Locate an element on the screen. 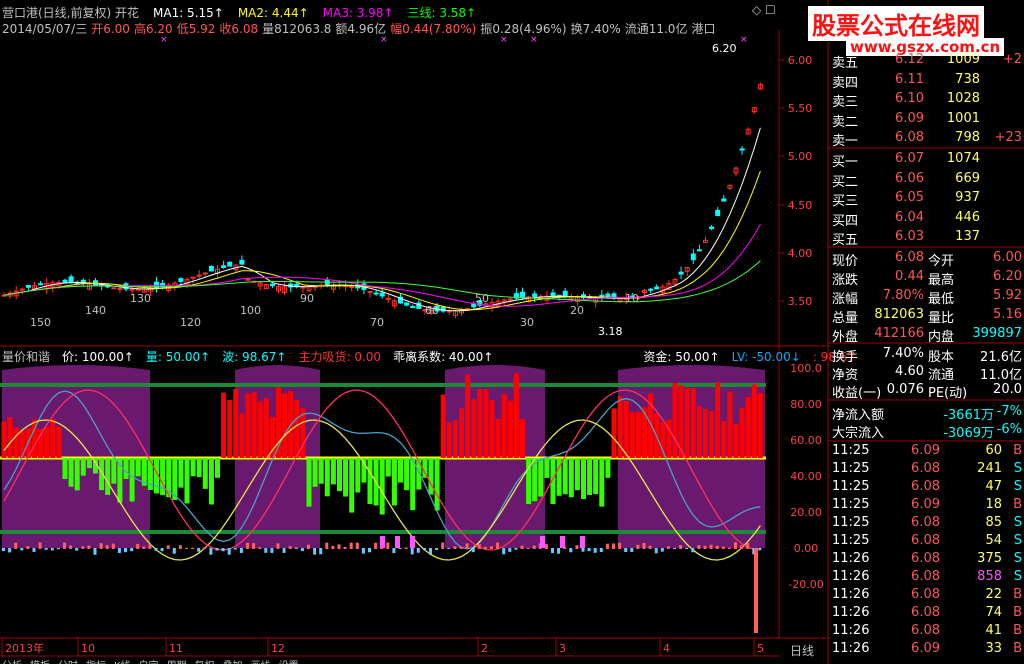  tick-price: 6.09 is located at coordinates (925, 504).